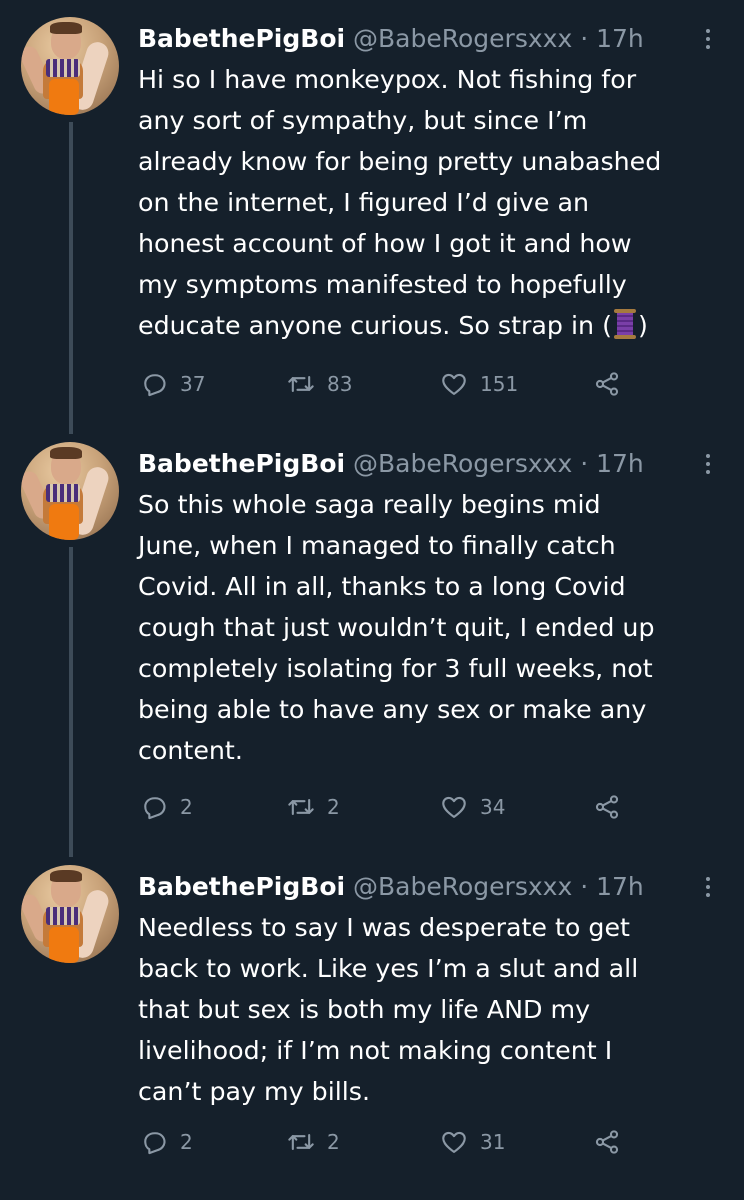 The image size is (744, 1200). What do you see at coordinates (625, 324) in the screenshot?
I see `spool-of-thread-emoji` at bounding box center [625, 324].